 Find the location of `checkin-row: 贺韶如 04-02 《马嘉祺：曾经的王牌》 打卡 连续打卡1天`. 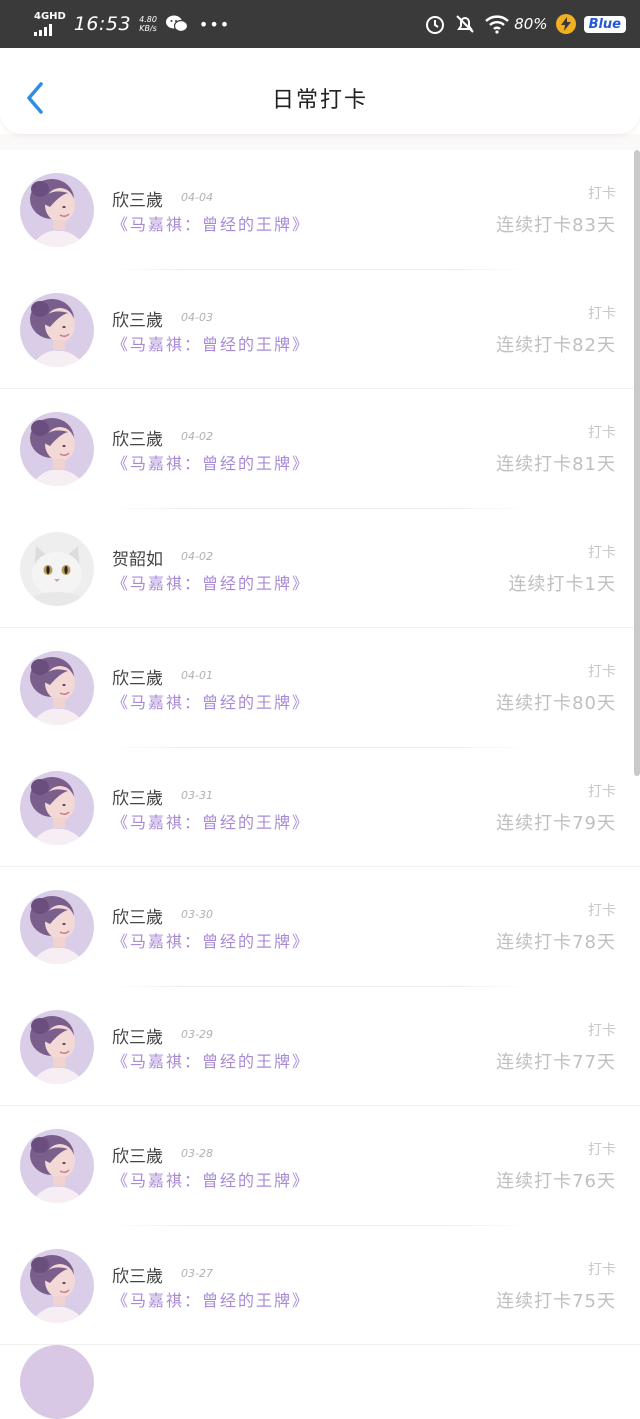

checkin-row: 贺韶如 04-02 《马嘉祺：曾经的王牌》 打卡 连续打卡1天 is located at coordinates (320, 568).